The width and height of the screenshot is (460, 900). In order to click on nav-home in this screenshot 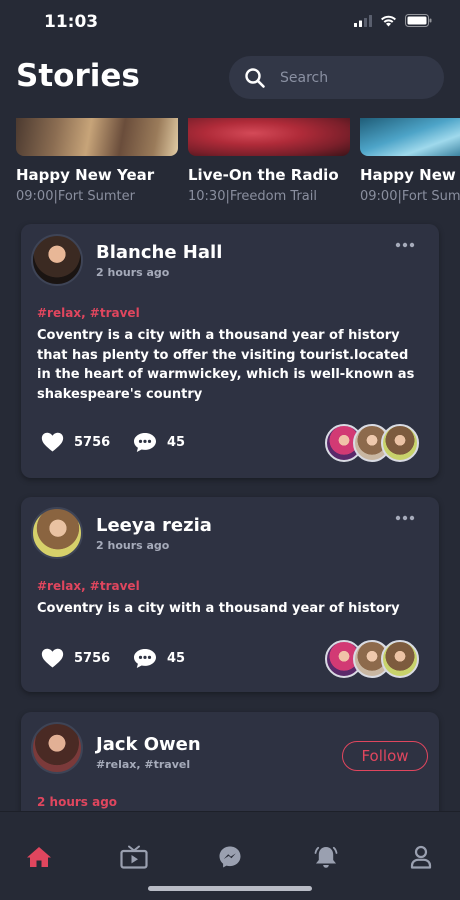, I will do `click(39, 857)`.